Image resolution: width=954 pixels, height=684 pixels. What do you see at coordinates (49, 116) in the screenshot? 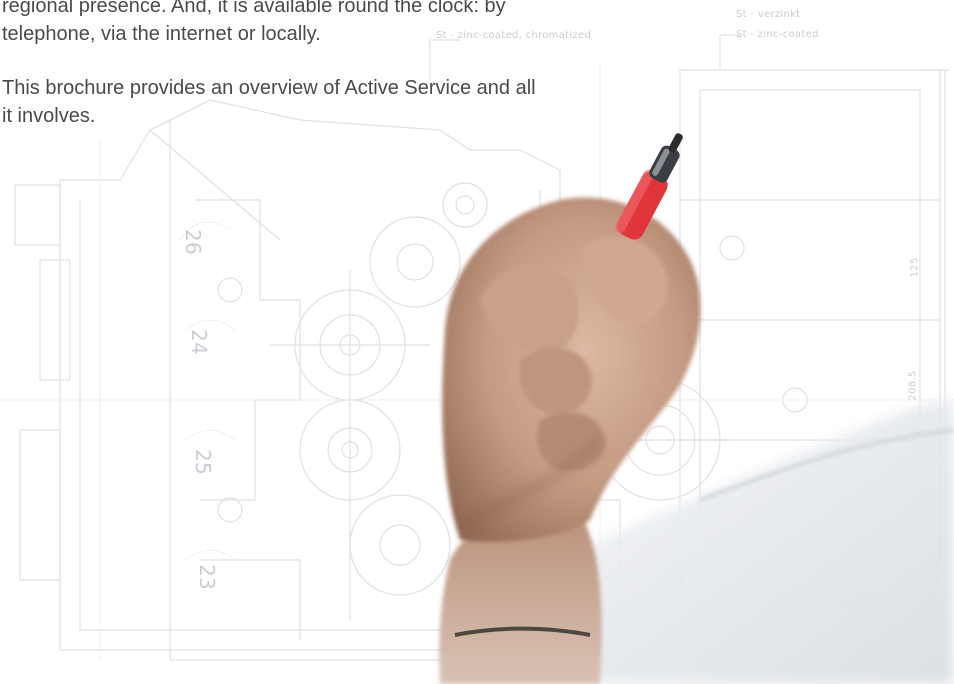
I see `paragraph-2-line-2: it involves.` at bounding box center [49, 116].